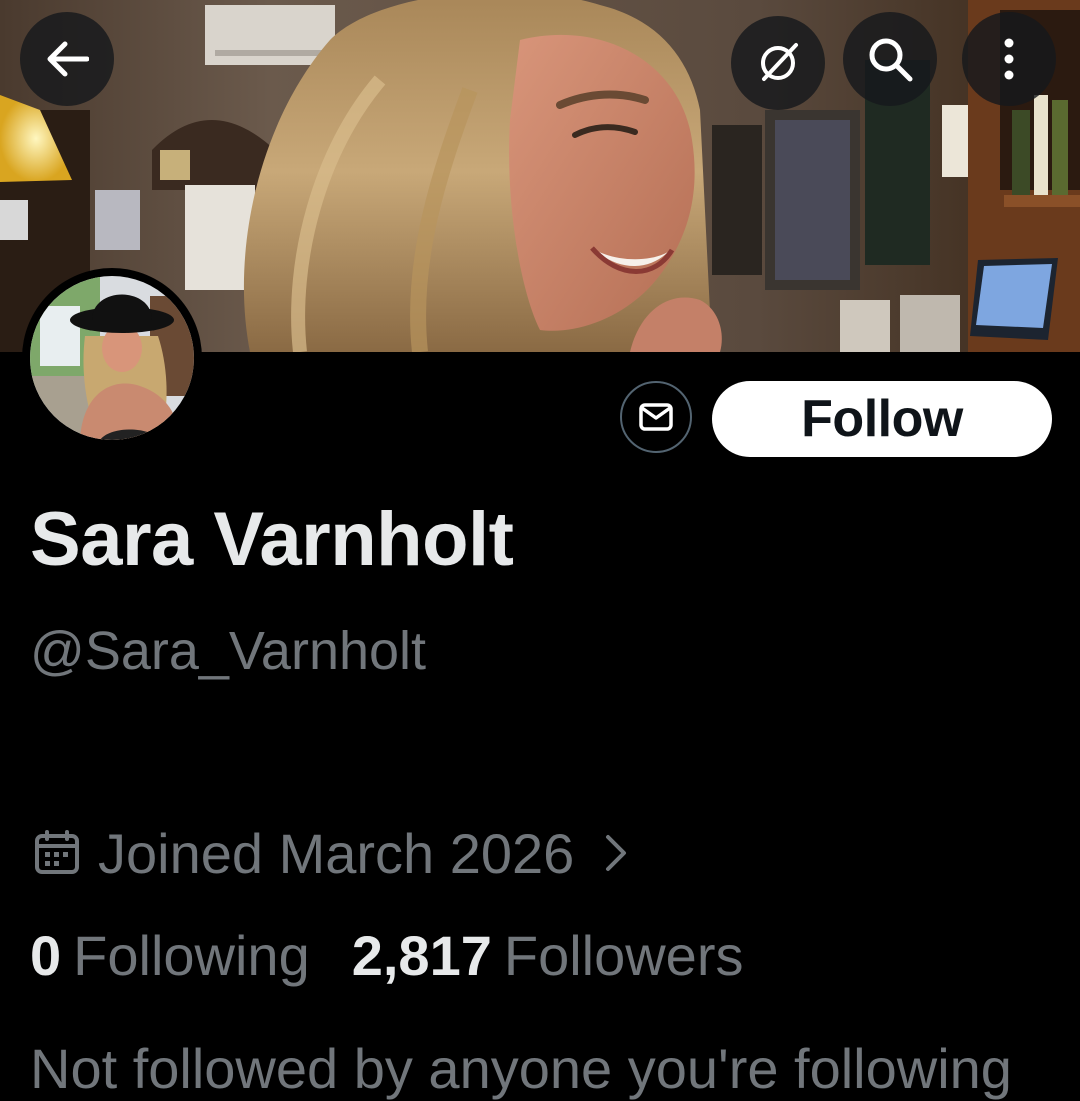  Describe the element at coordinates (421, 955) in the screenshot. I see `followers-count: 2,817` at that location.